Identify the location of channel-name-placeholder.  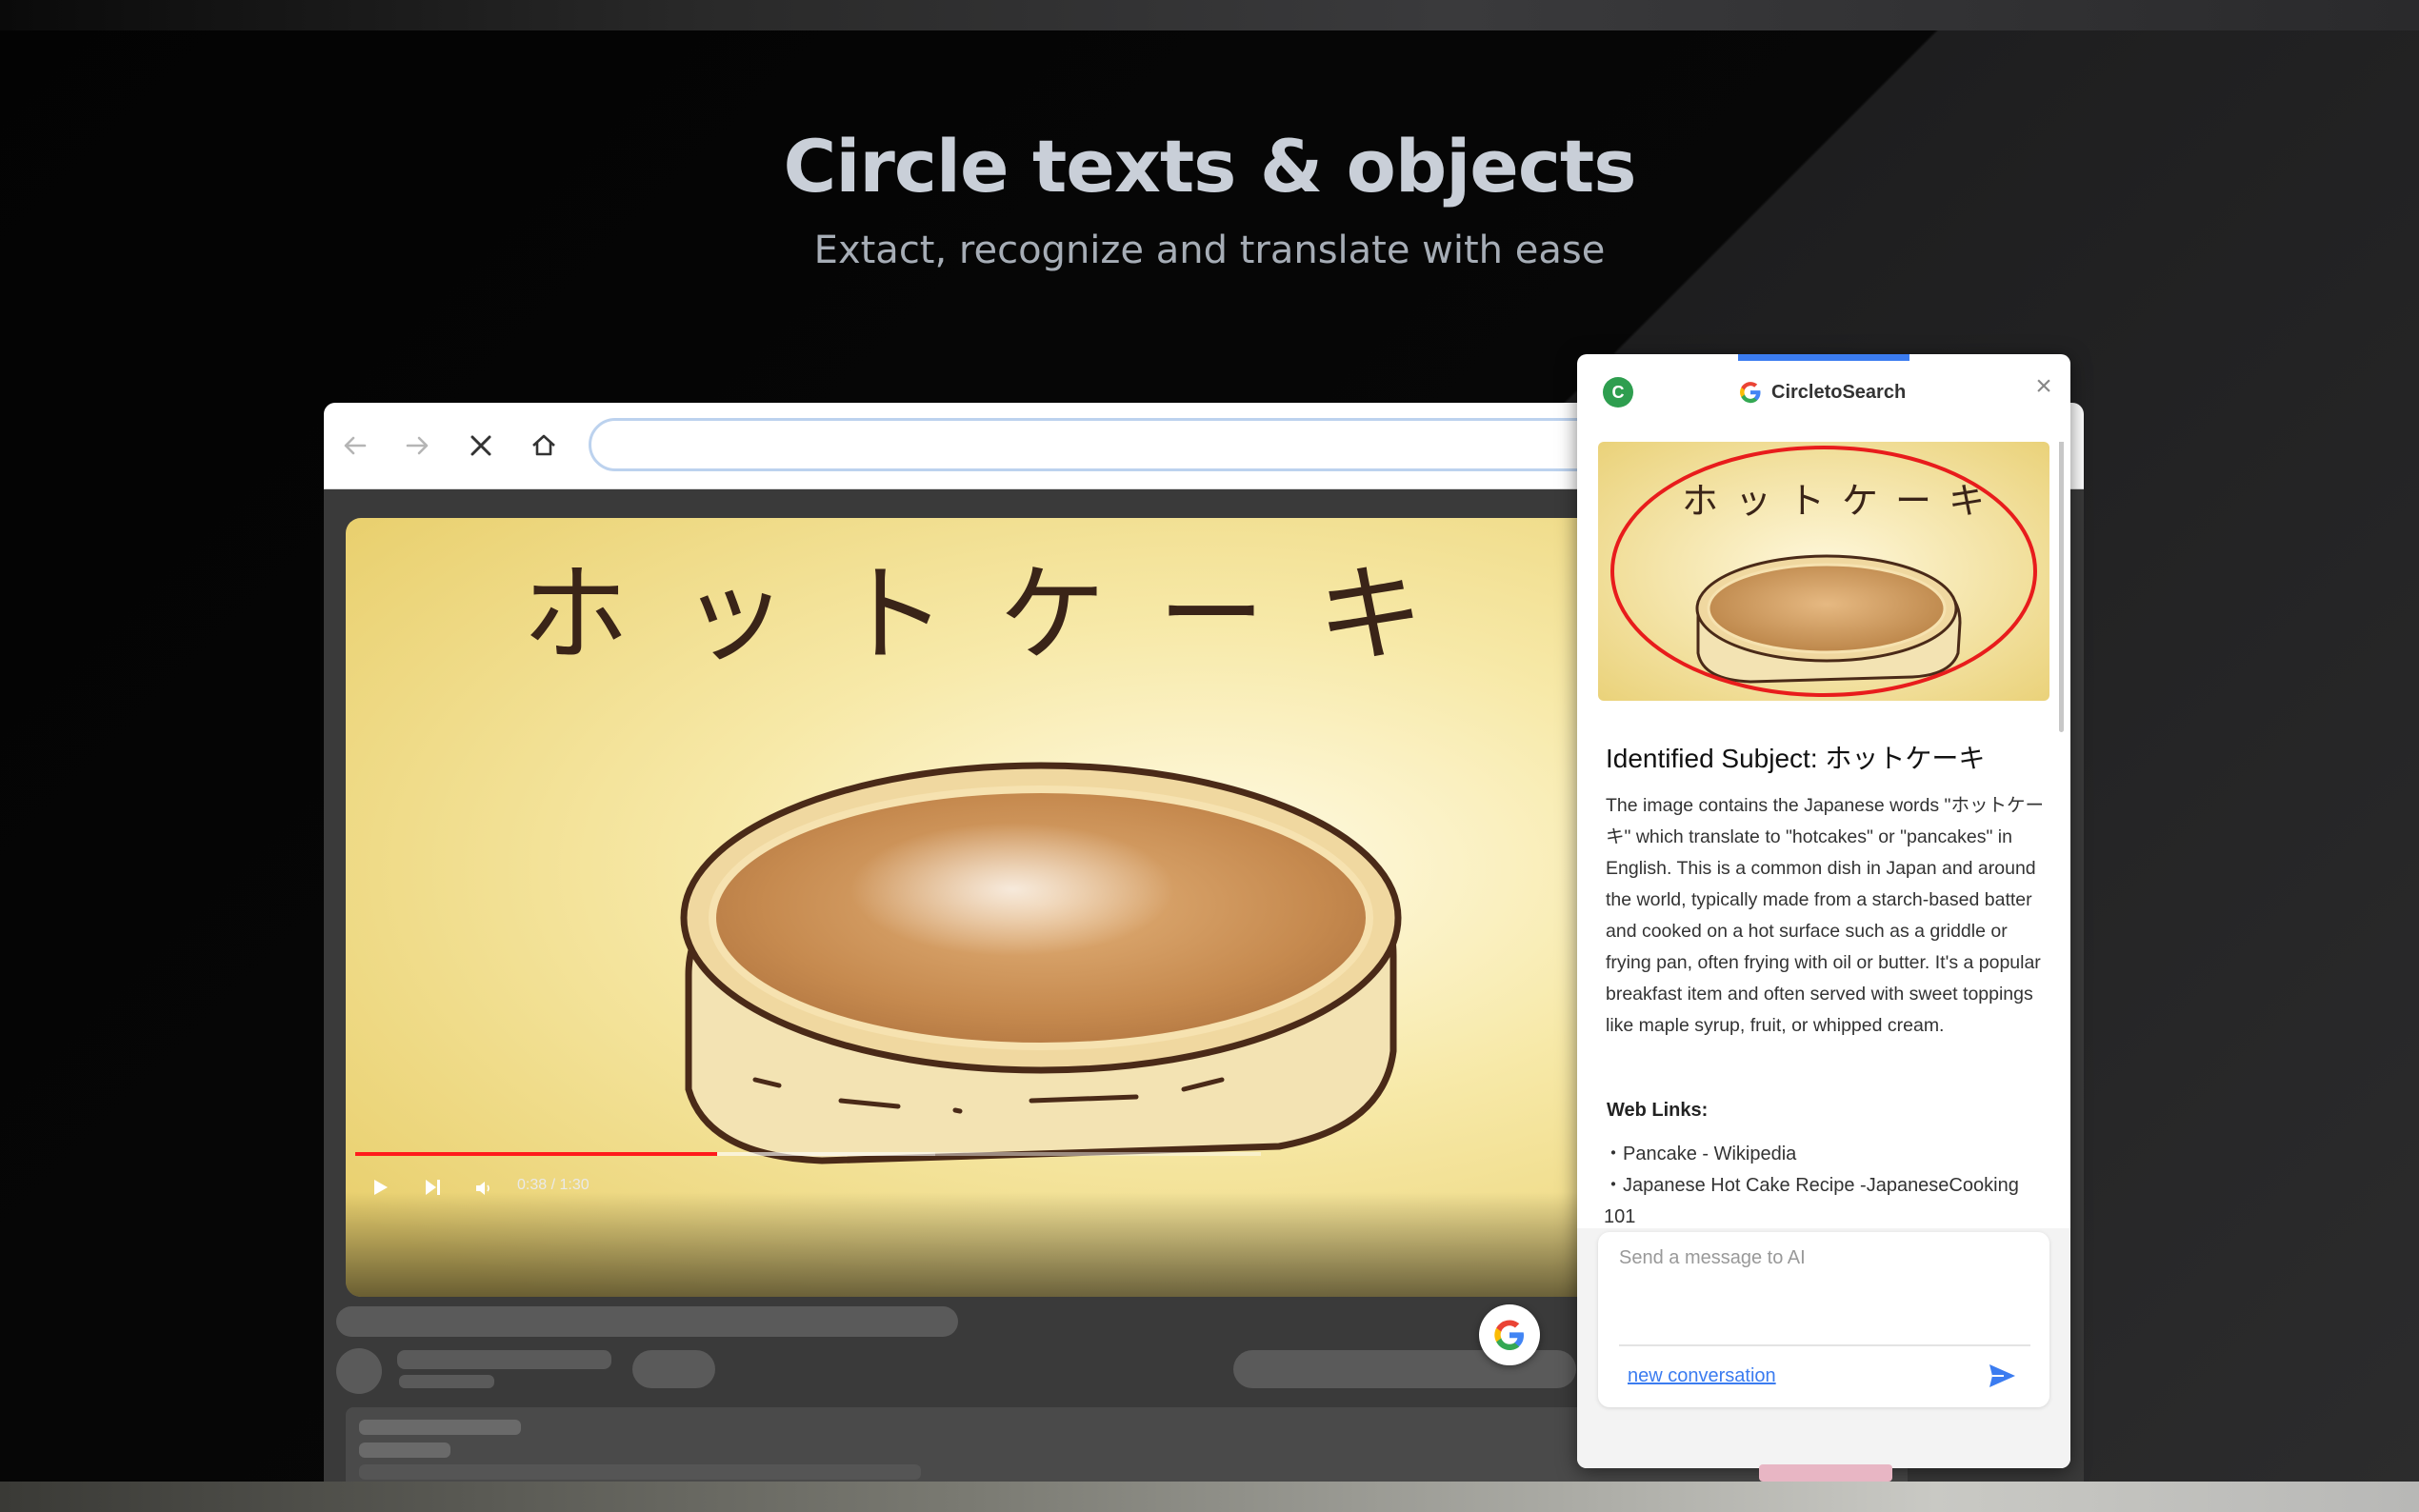
(504, 1359).